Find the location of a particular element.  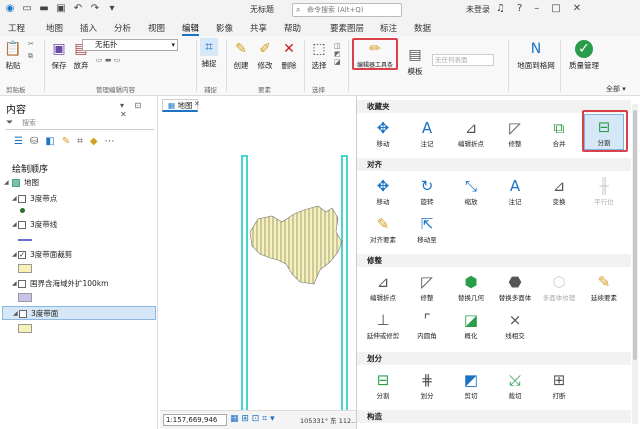

tool-line-intersect: ⨯ 线相交 is located at coordinates (515, 325).